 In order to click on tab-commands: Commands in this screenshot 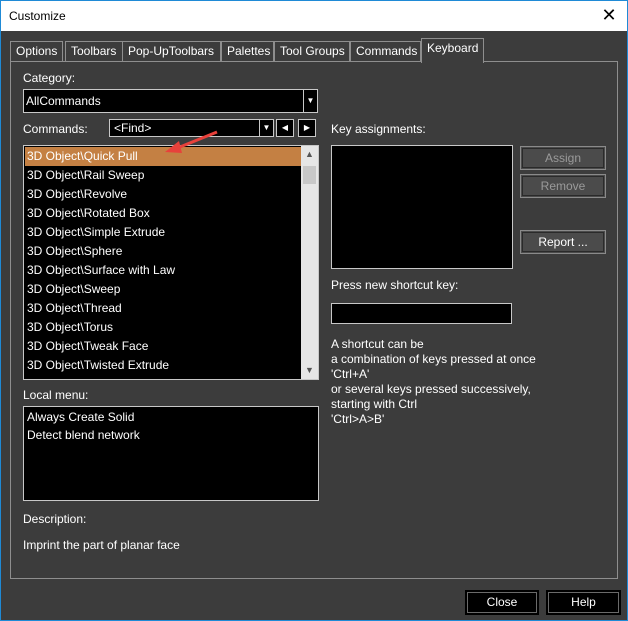, I will do `click(385, 51)`.